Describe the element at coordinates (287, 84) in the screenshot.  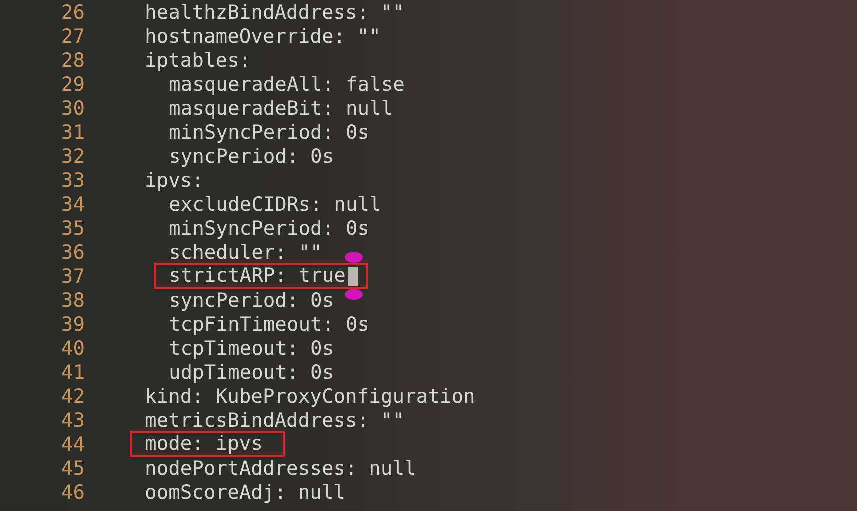
I see `code-line: masqueradeAll: false` at that location.